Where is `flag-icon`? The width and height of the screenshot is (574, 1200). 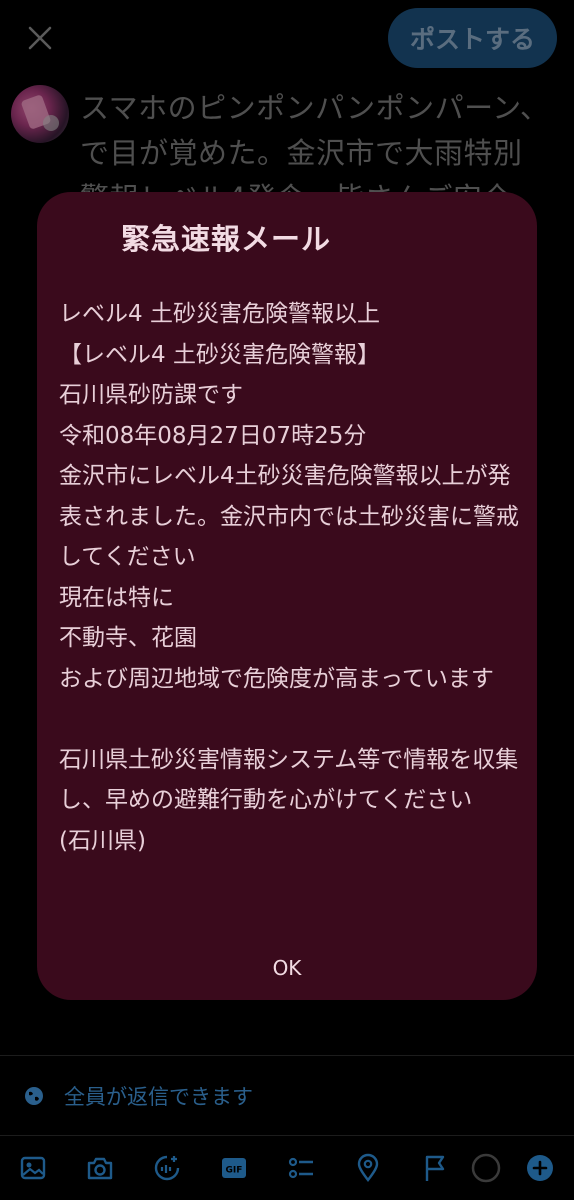
flag-icon is located at coordinates (435, 1168).